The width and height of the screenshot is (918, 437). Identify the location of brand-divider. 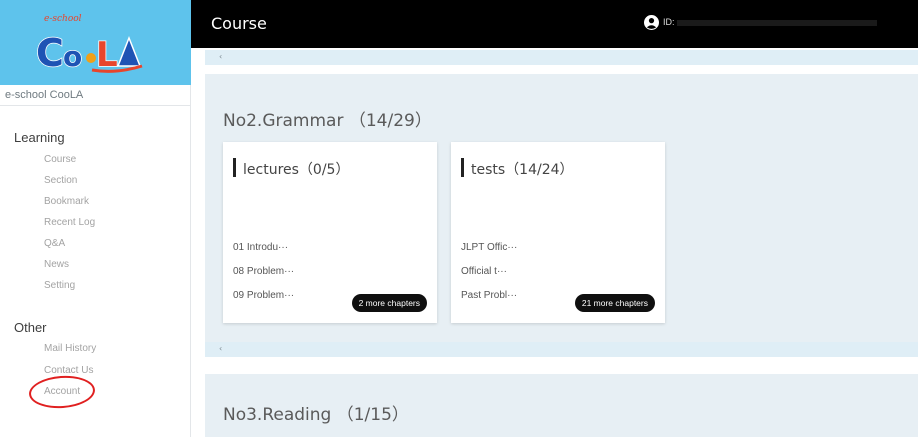
(95, 105).